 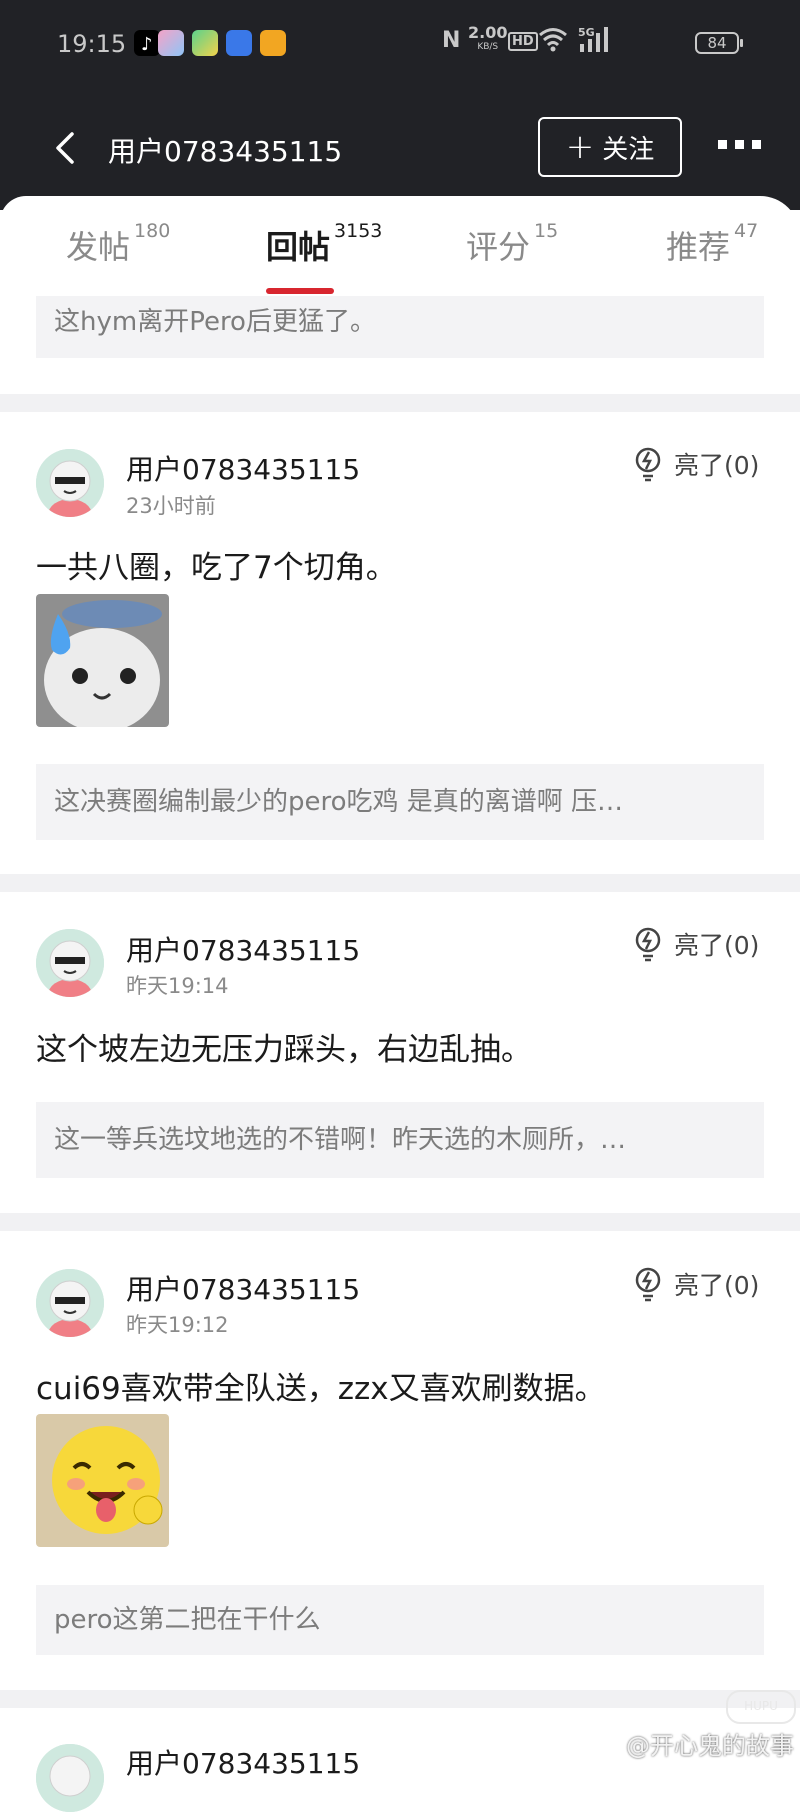 What do you see at coordinates (118, 244) in the screenshot?
I see `tab-posts: 发帖 180` at bounding box center [118, 244].